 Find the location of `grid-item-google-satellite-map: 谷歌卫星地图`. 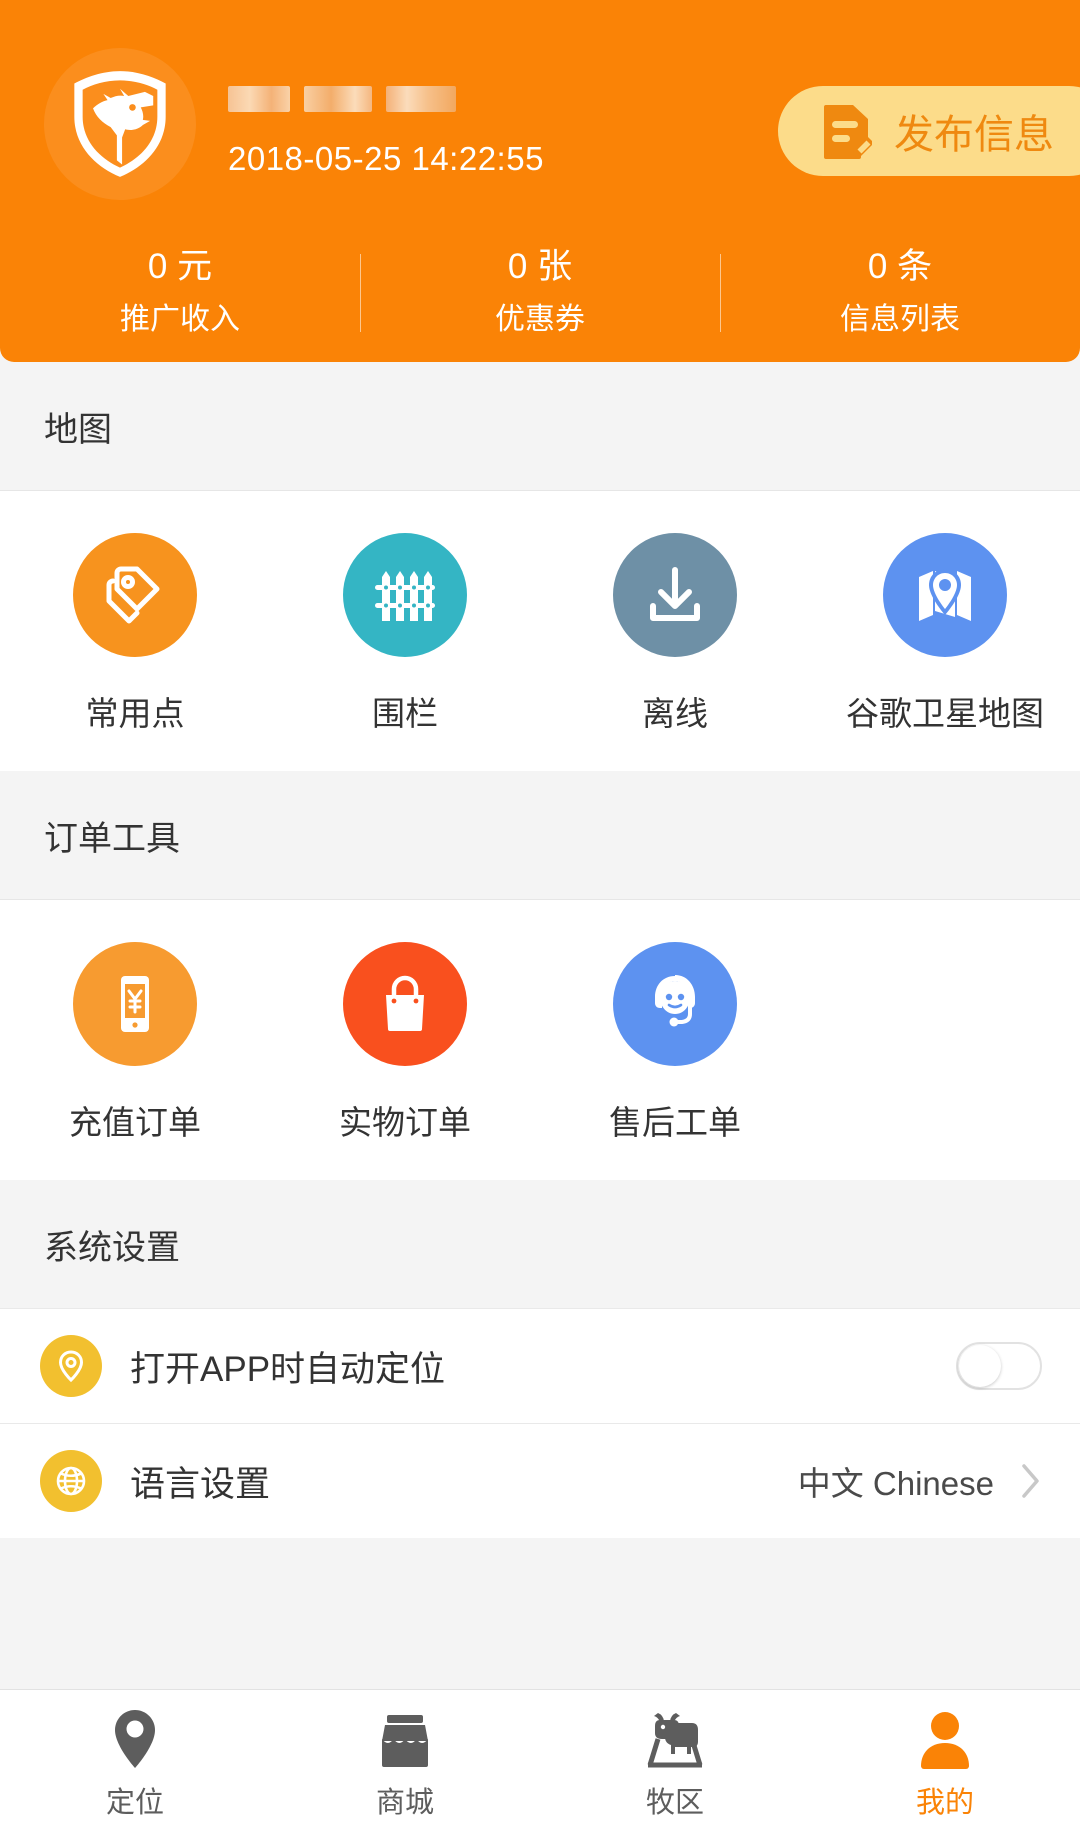

grid-item-google-satellite-map: 谷歌卫星地图 is located at coordinates (945, 634).